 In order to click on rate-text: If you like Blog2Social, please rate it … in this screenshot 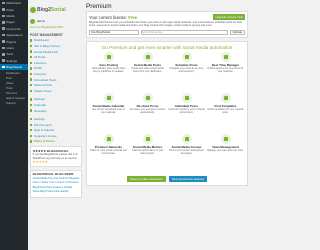, I will do `click(55, 156)`.